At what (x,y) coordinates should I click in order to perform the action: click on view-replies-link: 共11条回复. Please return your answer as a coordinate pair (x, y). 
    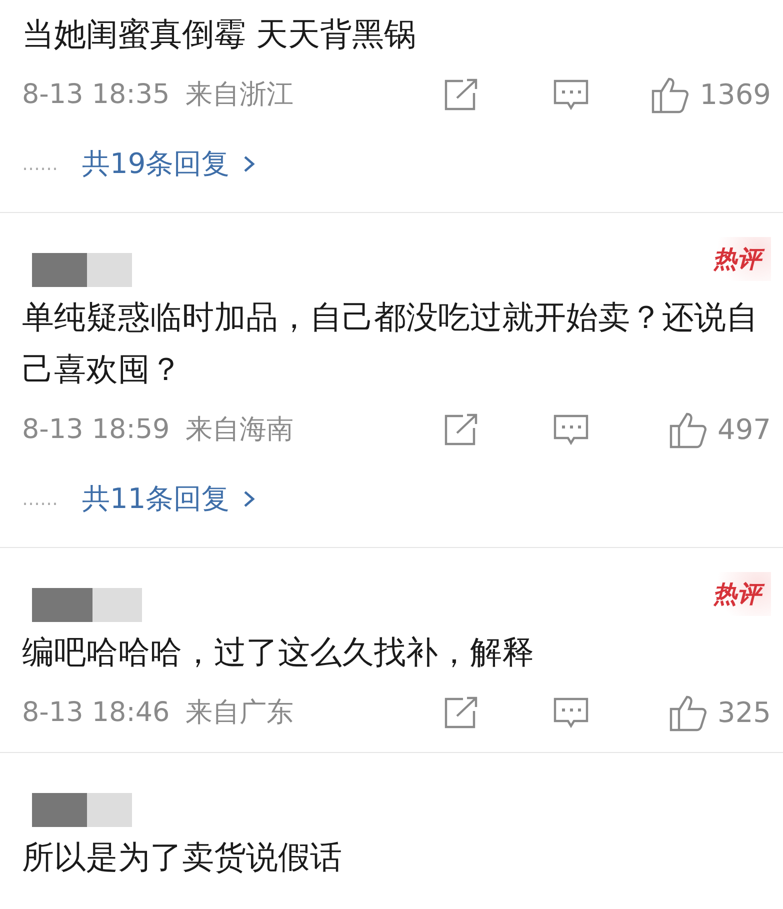
    Looking at the image, I should click on (169, 499).